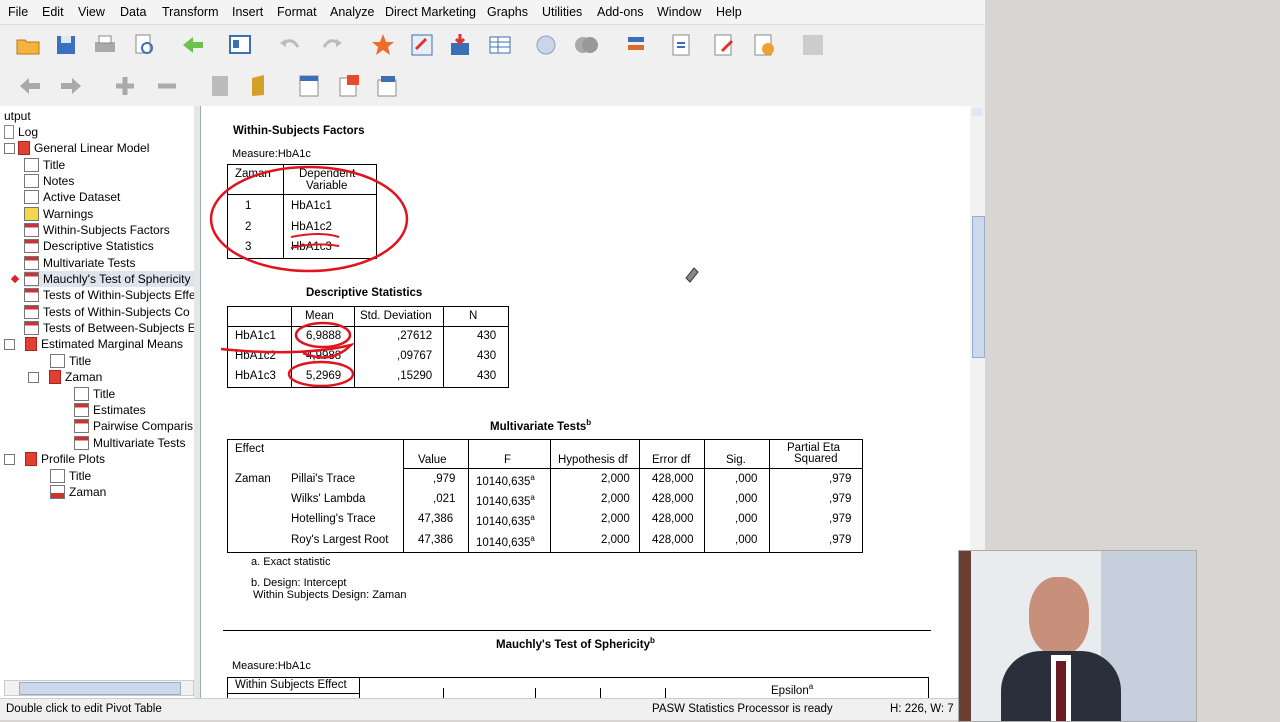 This screenshot has height=722, width=1280. What do you see at coordinates (729, 12) in the screenshot?
I see `menu-help: Help` at bounding box center [729, 12].